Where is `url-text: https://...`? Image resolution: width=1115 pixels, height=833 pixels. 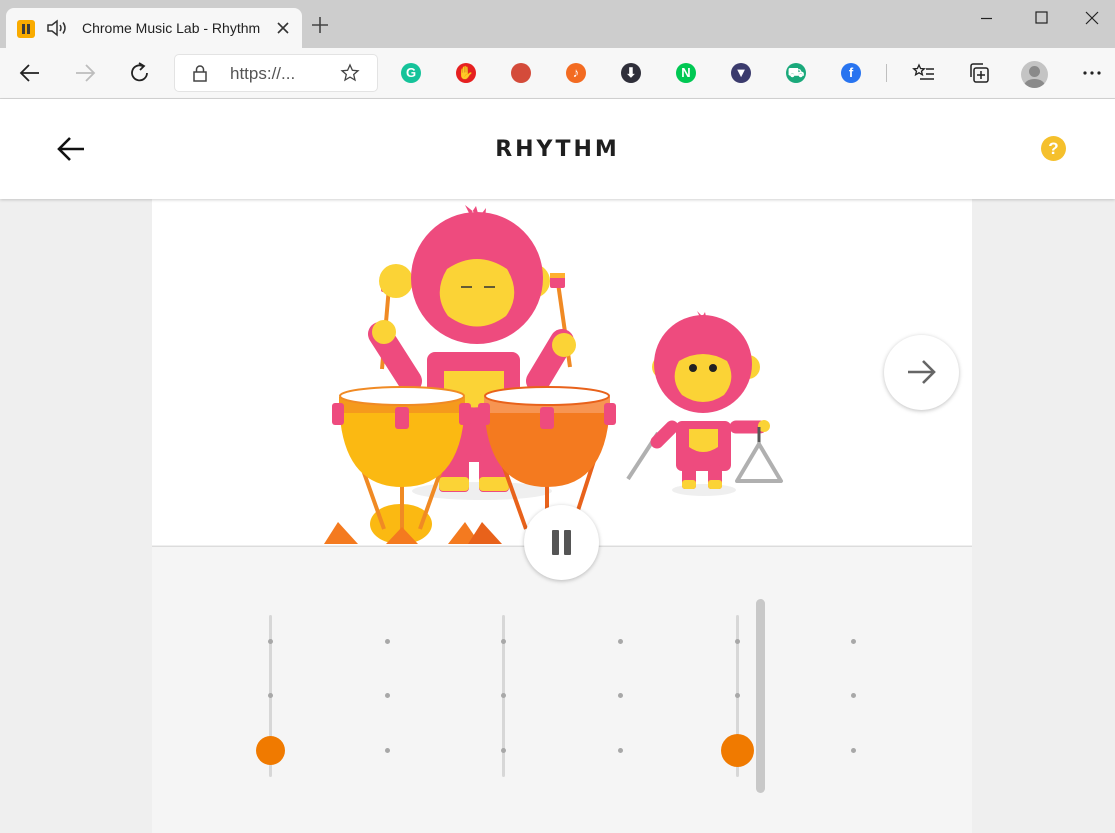
url-text: https://... is located at coordinates (262, 74).